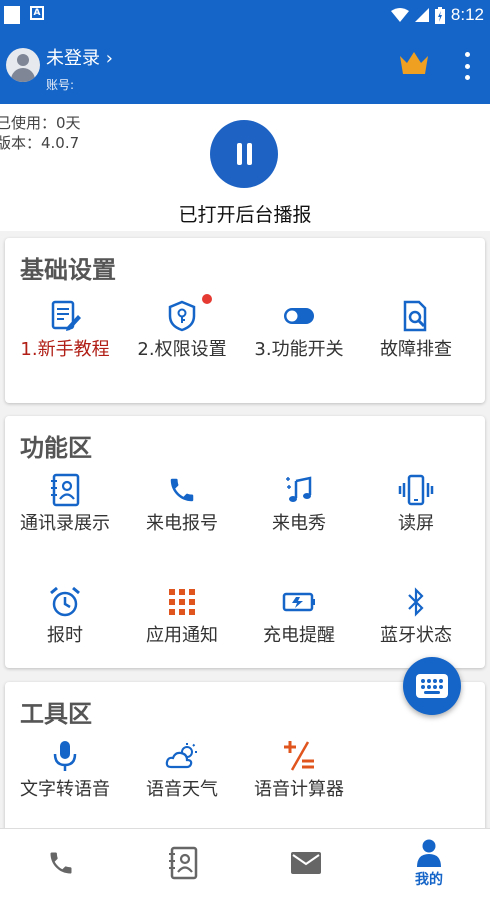 This screenshot has height=898, width=490. I want to click on battery-charging-icon, so click(298, 602).